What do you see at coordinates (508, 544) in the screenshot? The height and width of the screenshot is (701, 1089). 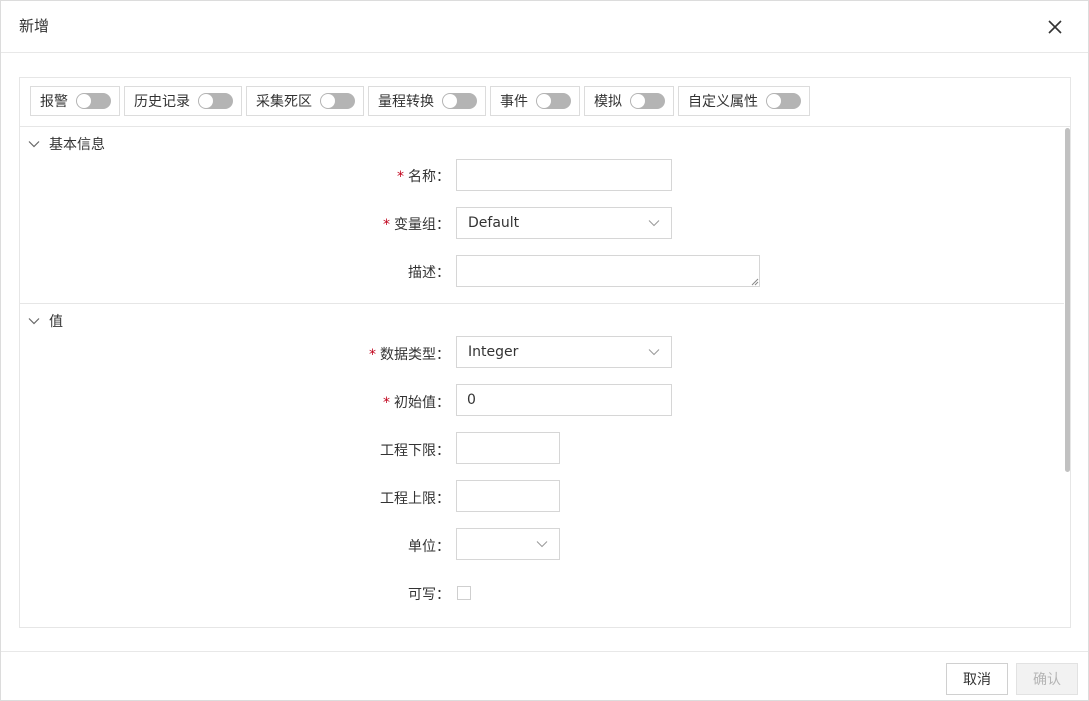 I see `unit-select` at bounding box center [508, 544].